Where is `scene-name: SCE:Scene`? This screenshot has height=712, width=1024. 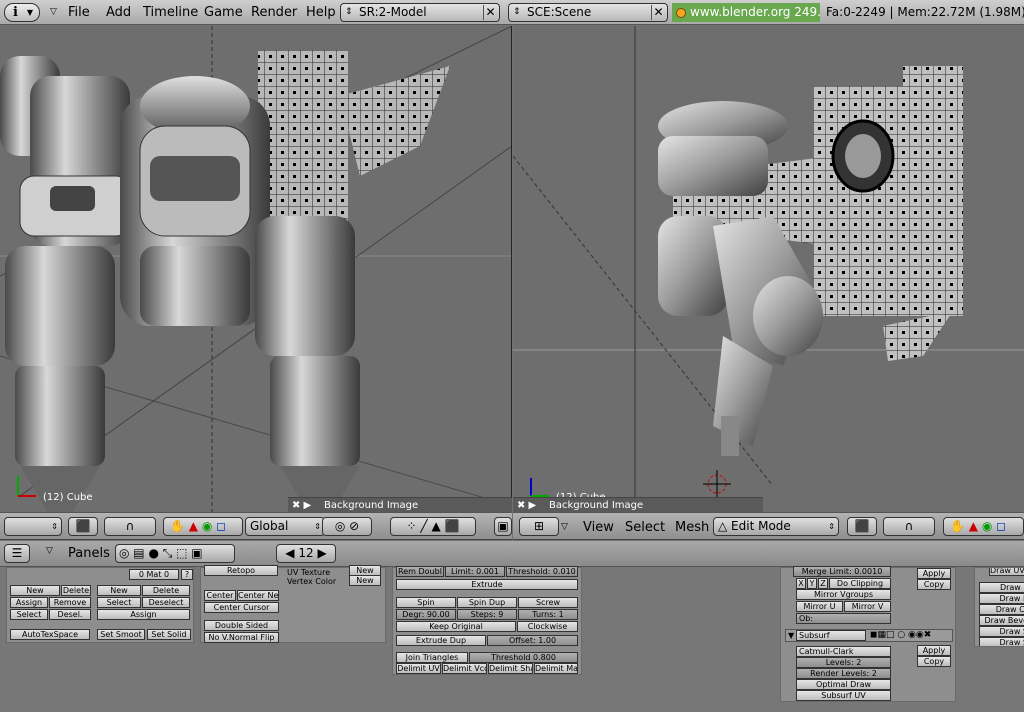
scene-name: SCE:Scene is located at coordinates (559, 12).